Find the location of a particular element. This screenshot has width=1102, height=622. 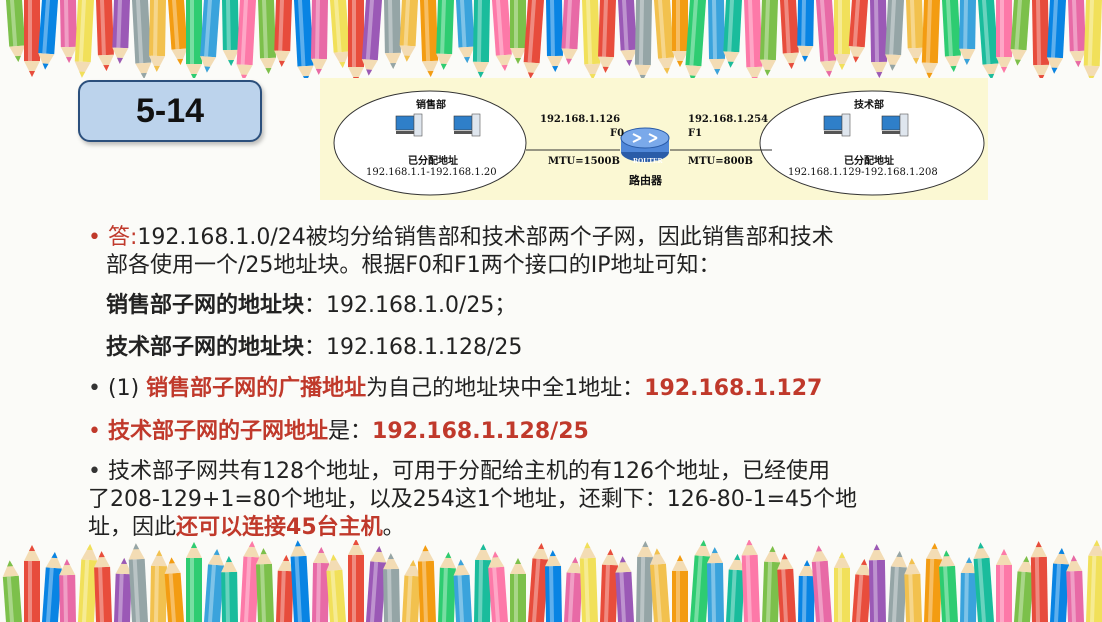

q3-line-1: • 技术部子网共有128个地址，可用于分配给主机的有126个地址，已经使用 is located at coordinates (459, 472).